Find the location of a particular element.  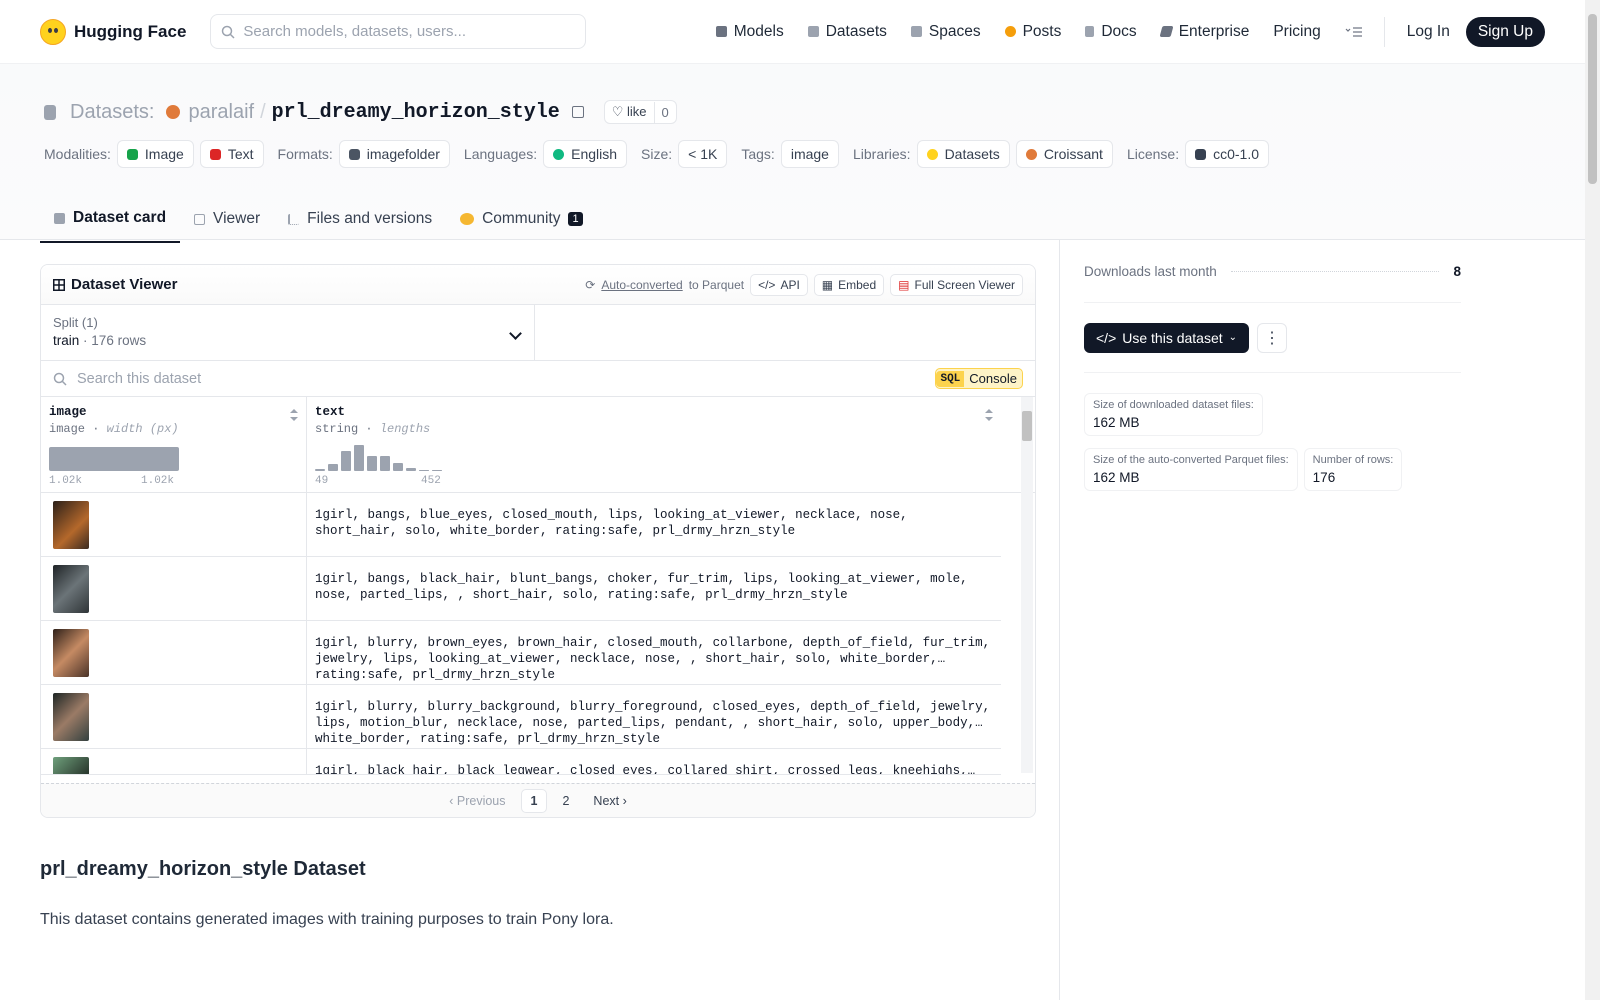

nav-datasets: Datasets is located at coordinates (847, 32).